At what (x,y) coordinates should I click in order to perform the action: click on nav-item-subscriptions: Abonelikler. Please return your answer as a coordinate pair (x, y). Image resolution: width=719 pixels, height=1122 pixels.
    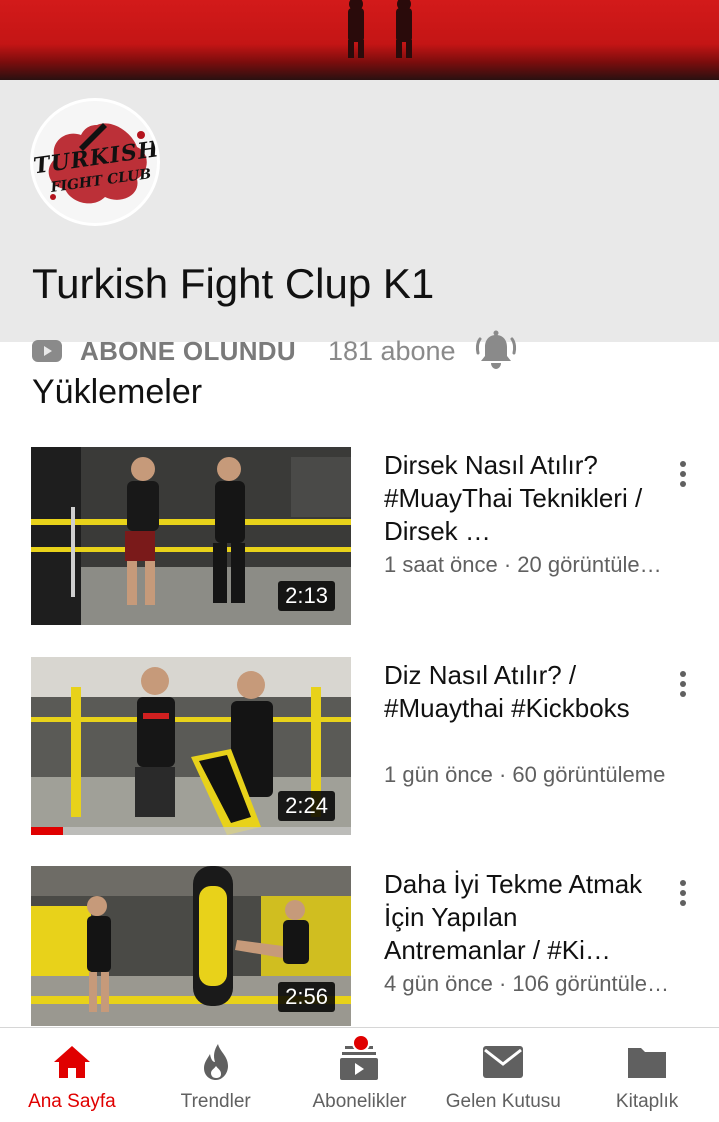
    Looking at the image, I should click on (360, 1075).